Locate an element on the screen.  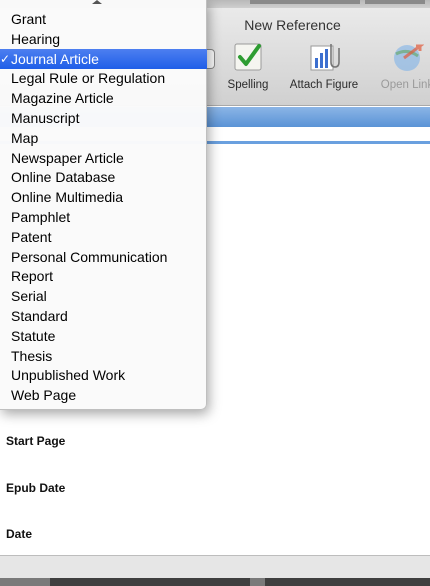
scroll-up-arrow-icon is located at coordinates (97, 2).